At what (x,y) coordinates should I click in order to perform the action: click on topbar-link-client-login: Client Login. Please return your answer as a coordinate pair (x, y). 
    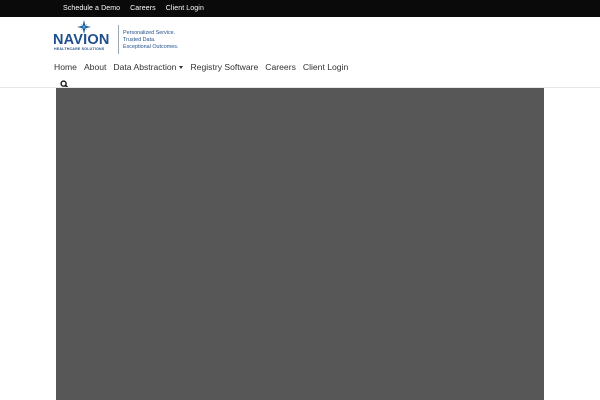
    Looking at the image, I should click on (185, 8).